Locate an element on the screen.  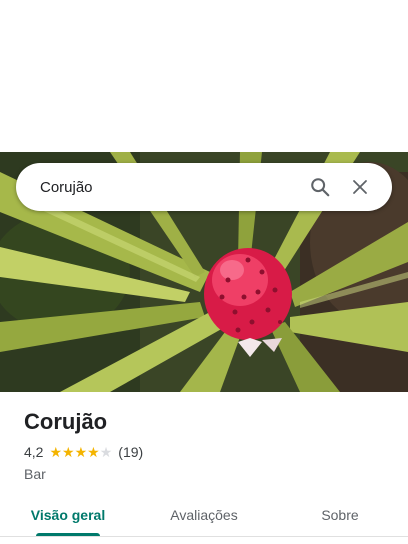
star-rating: ★ ★ ★ ★ ★ is located at coordinates (80, 452).